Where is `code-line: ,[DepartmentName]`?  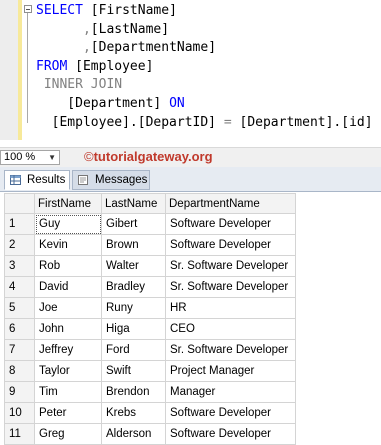 code-line: ,[DepartmentName] is located at coordinates (126, 48).